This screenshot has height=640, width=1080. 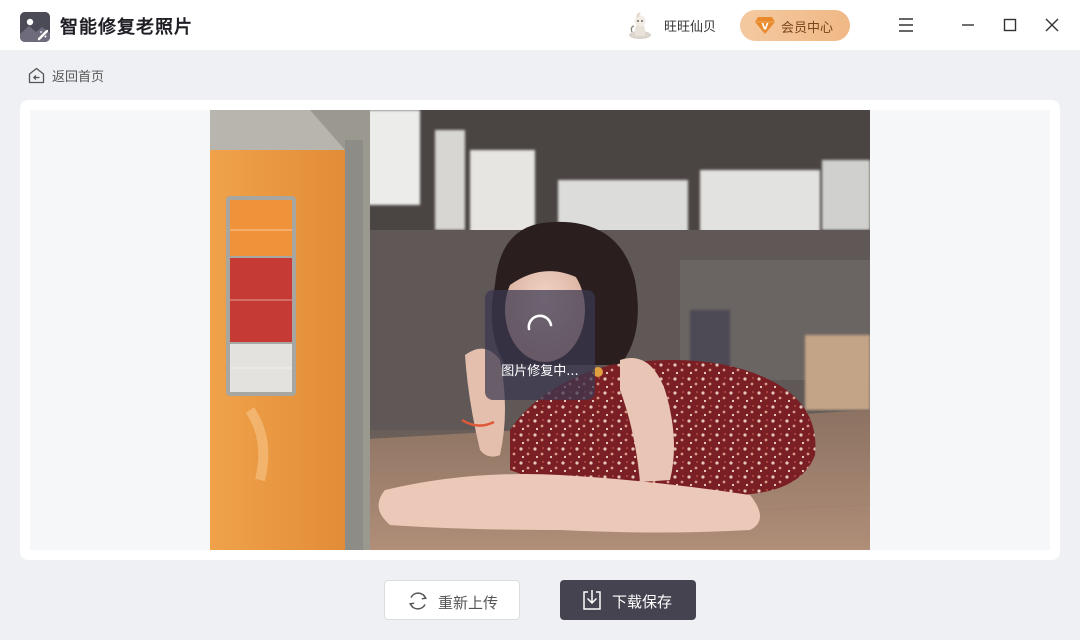 What do you see at coordinates (807, 28) in the screenshot?
I see `vip-center-label: 会员中心` at bounding box center [807, 28].